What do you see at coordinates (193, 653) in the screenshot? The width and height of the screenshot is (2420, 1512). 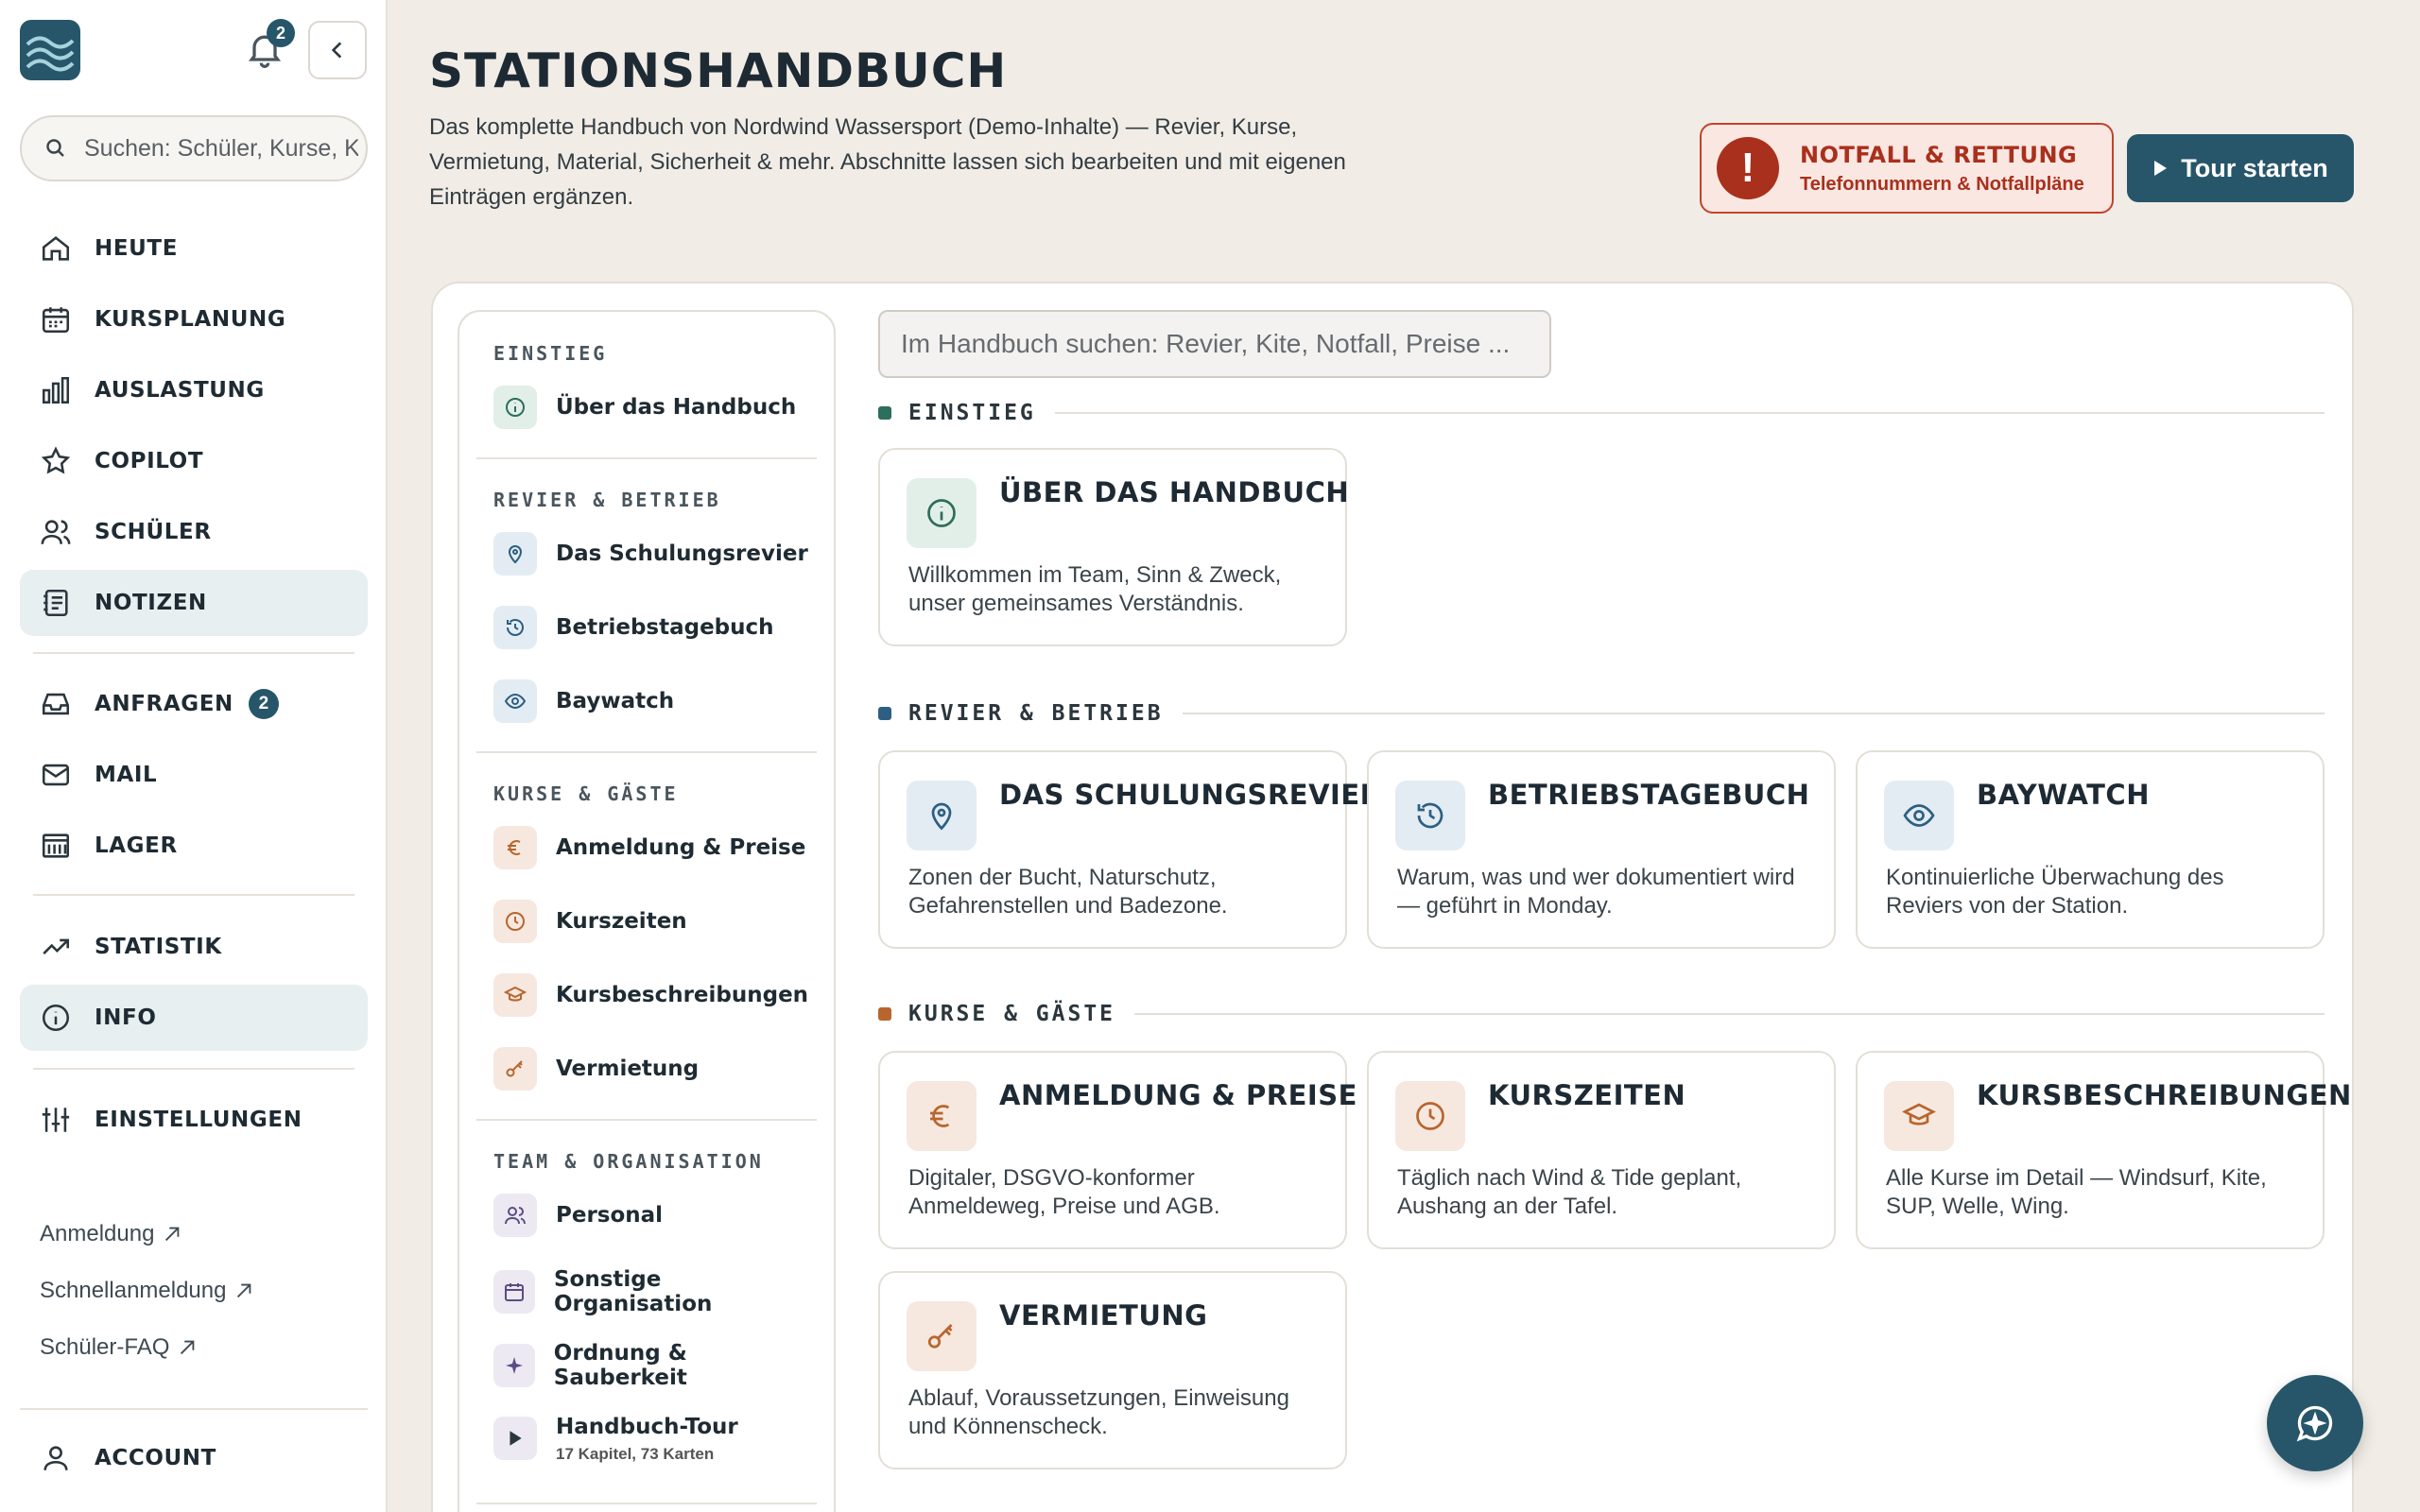 I see `sidebar-divider` at bounding box center [193, 653].